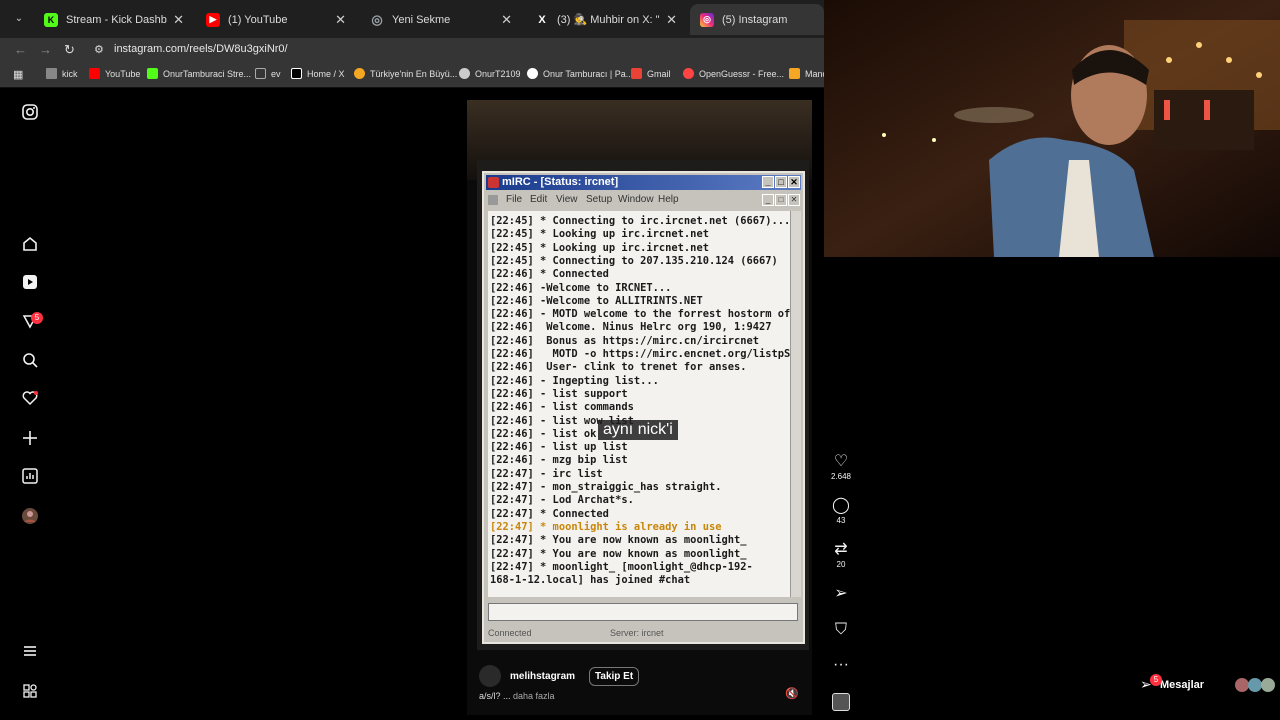 This screenshot has height=720, width=1280. I want to click on bookmark-mand: Mand, so click(808, 73).